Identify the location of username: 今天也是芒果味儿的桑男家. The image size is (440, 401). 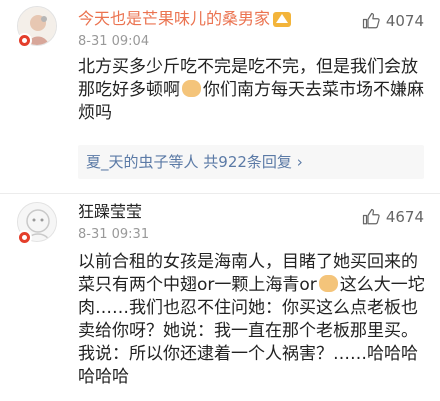
(185, 19).